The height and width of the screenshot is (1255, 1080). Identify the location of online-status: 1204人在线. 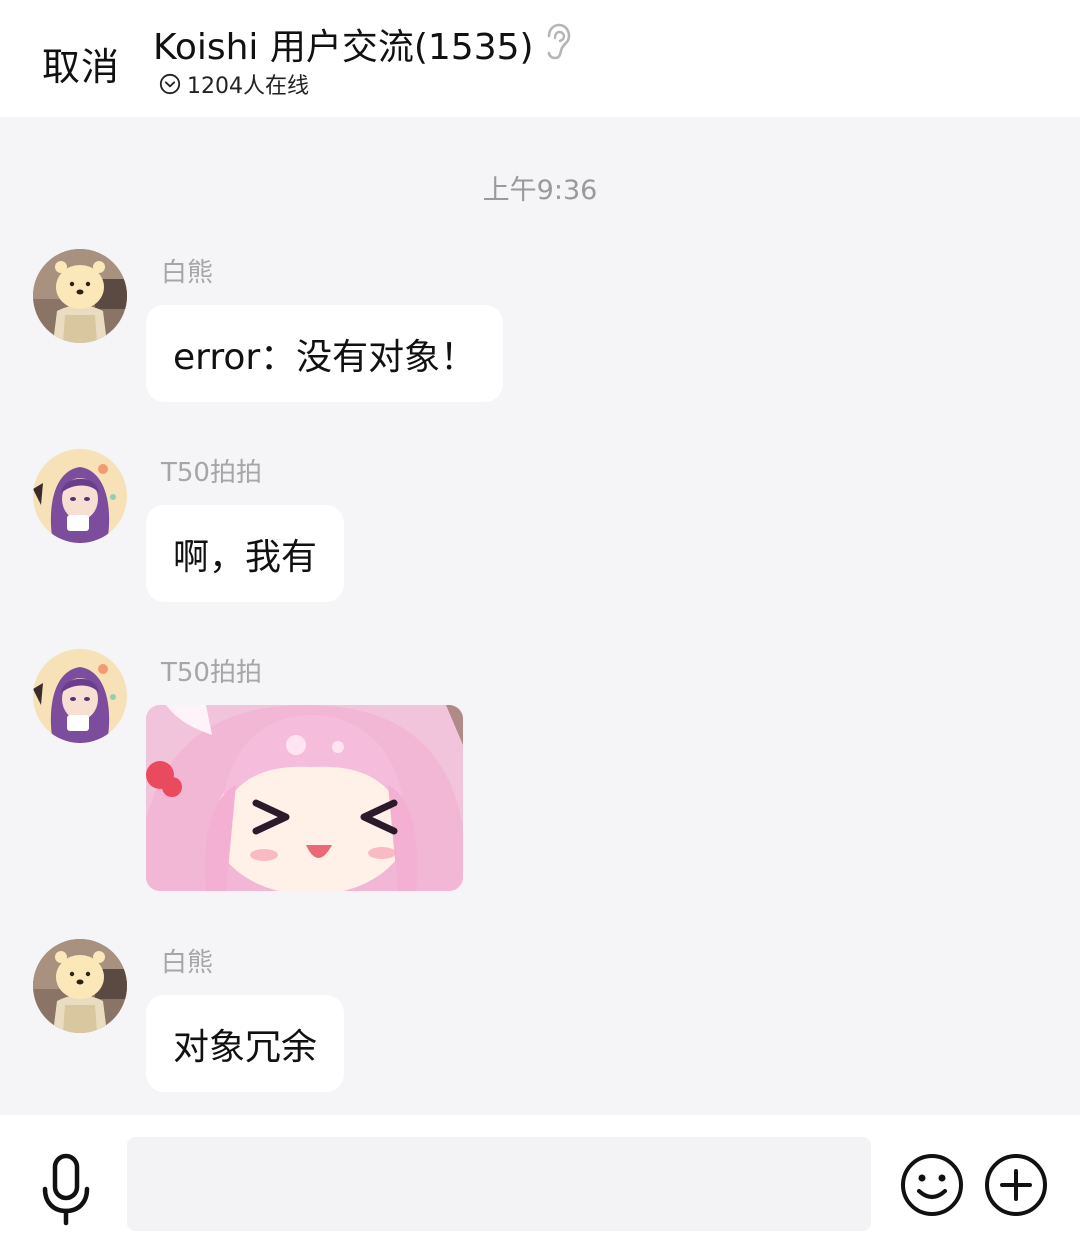
(234, 84).